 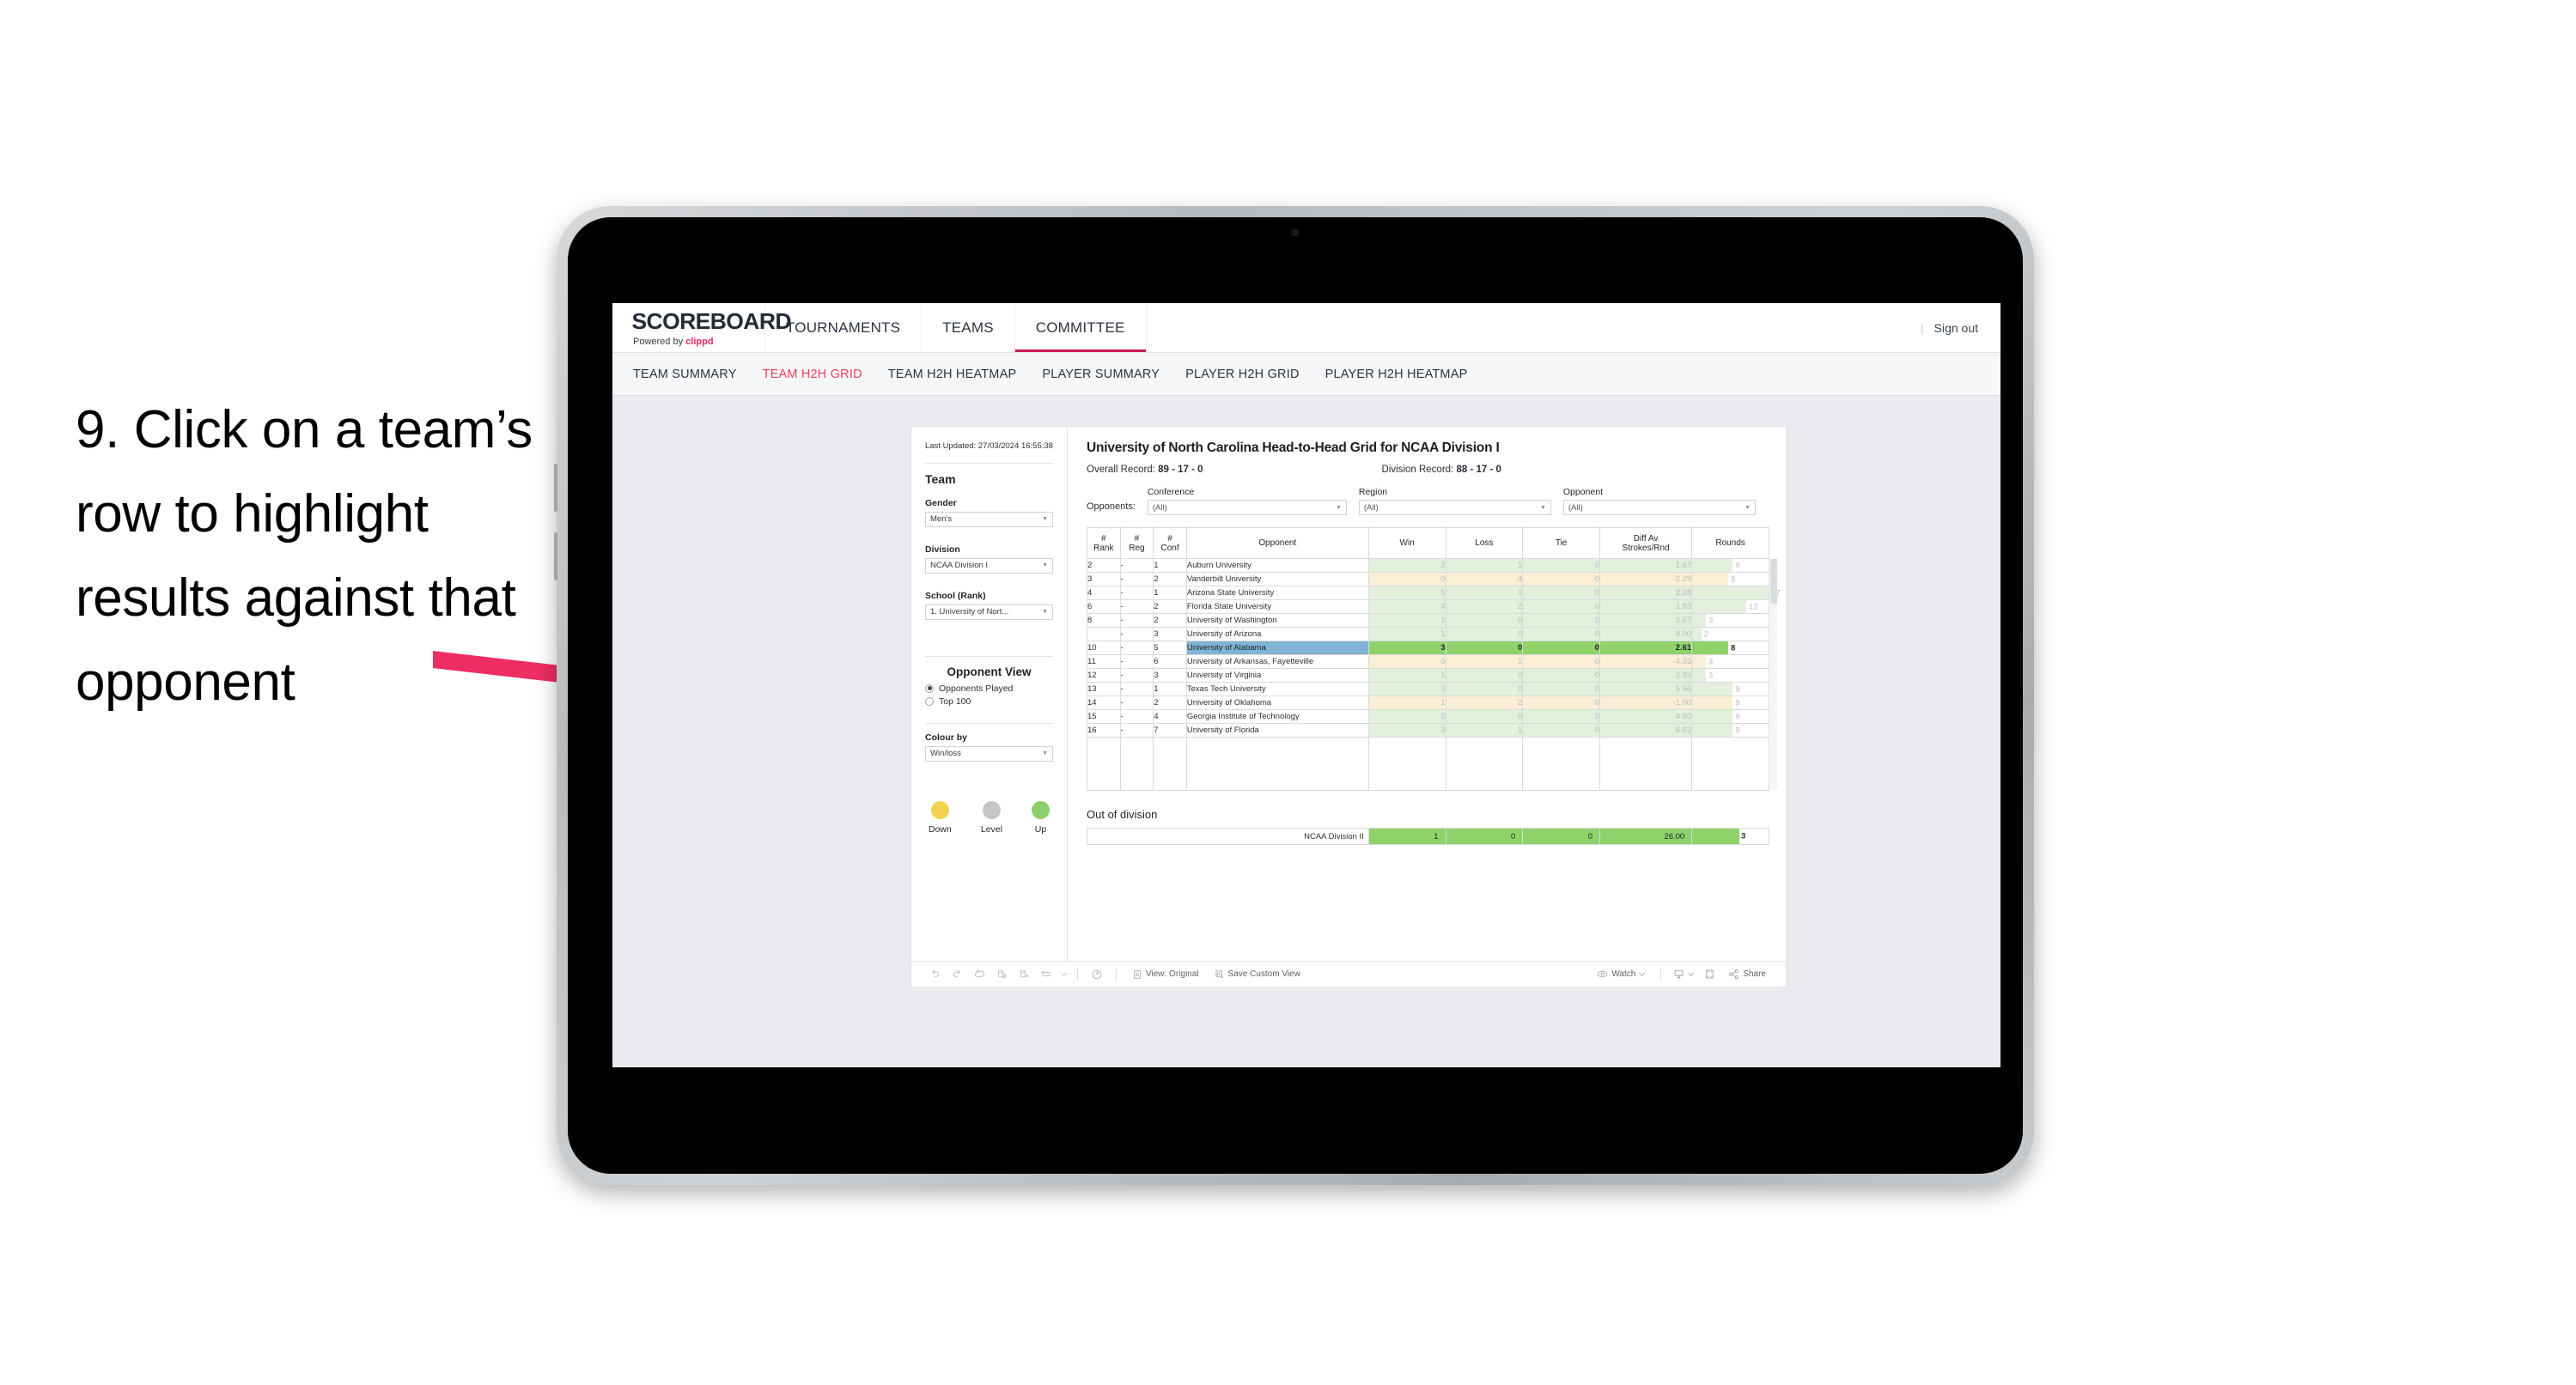 I want to click on out-of-division-row: NCAA Division II 1 0 0 26.00 3, so click(x=1428, y=836).